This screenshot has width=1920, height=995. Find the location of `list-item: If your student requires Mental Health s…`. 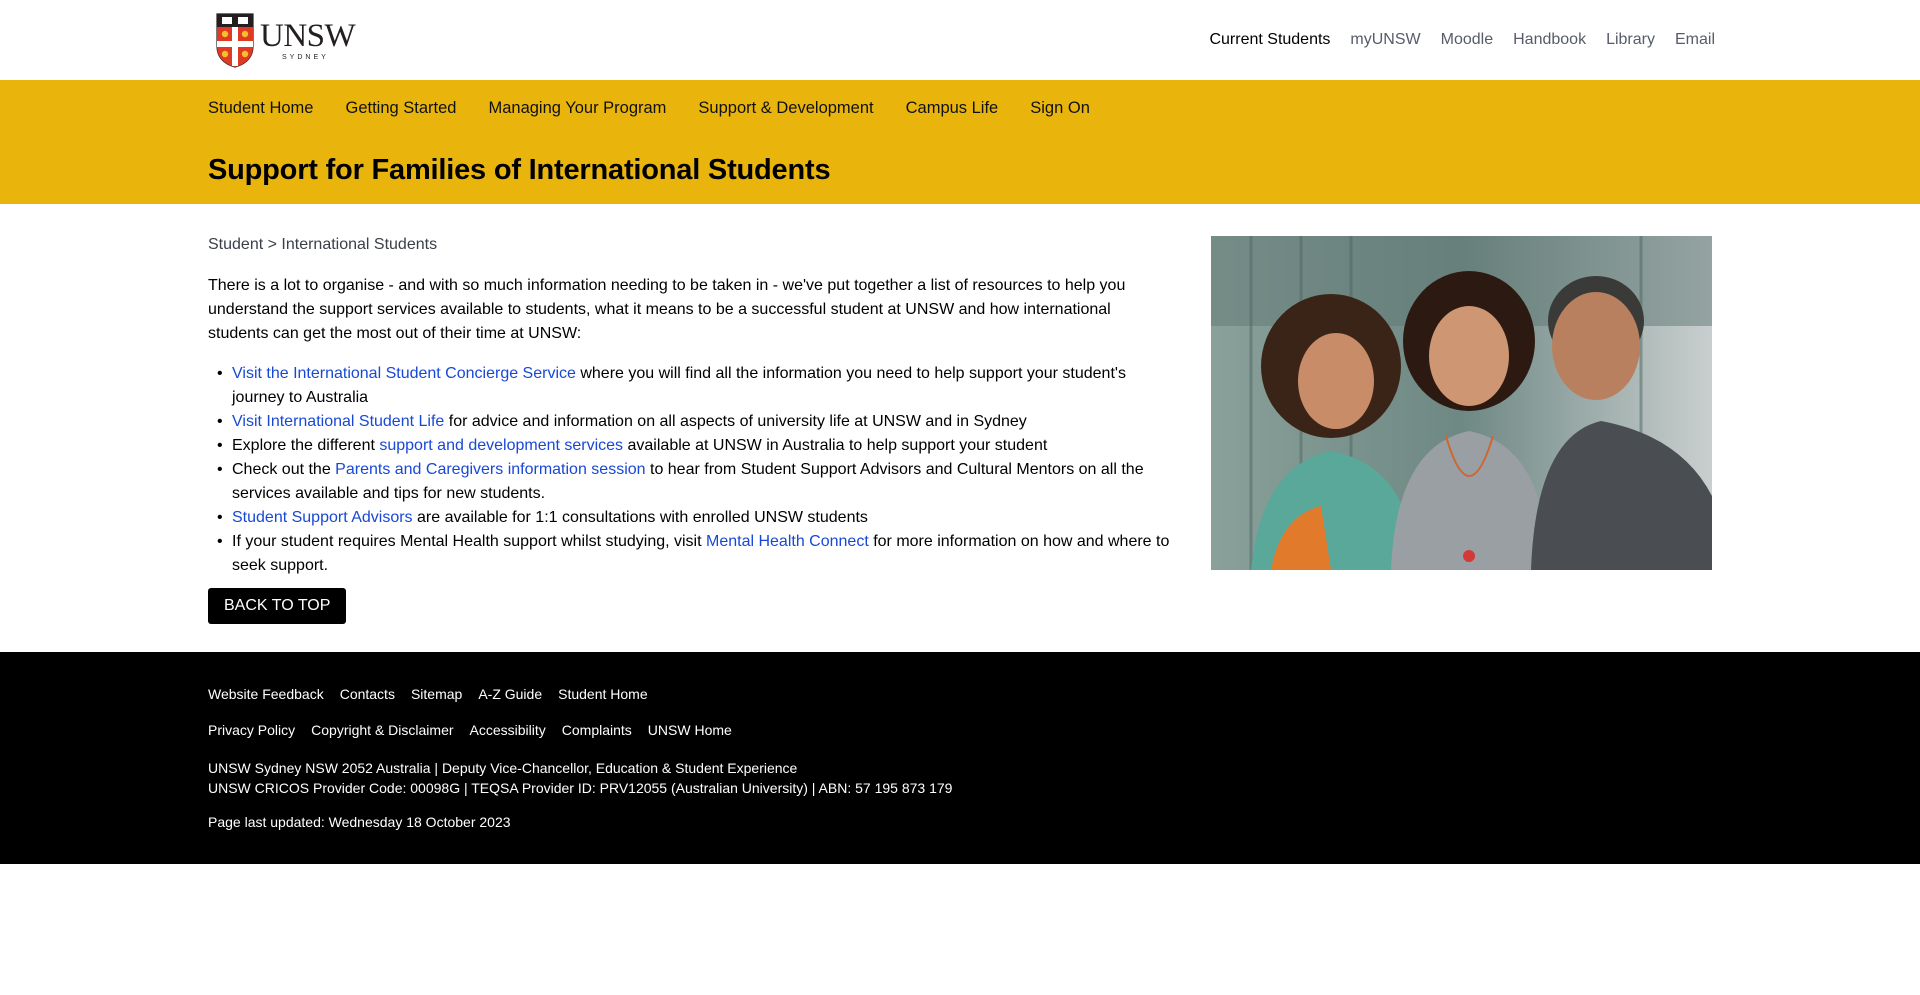

list-item: If your student requires Mental Health s… is located at coordinates (695, 554).